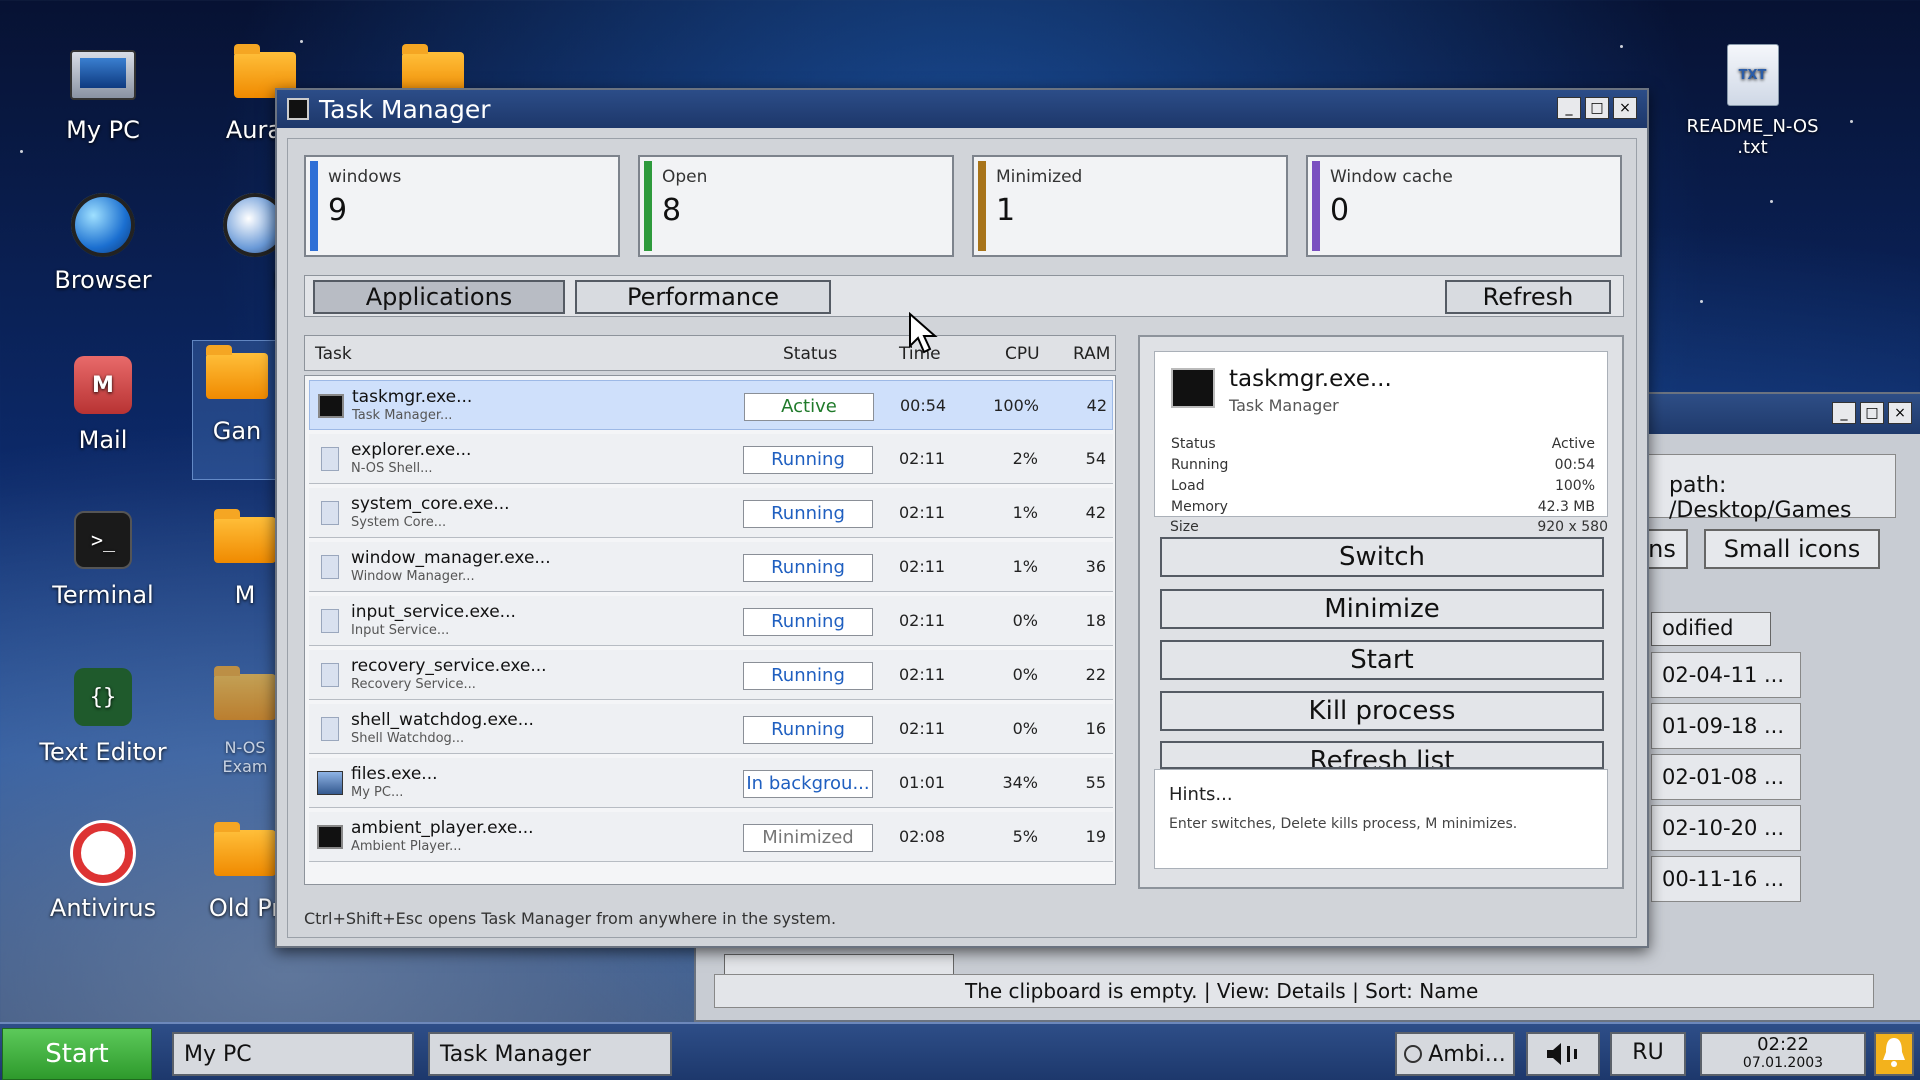 This screenshot has height=1080, width=1920. What do you see at coordinates (1753, 75) in the screenshot?
I see `txt-file-icon: TXT` at bounding box center [1753, 75].